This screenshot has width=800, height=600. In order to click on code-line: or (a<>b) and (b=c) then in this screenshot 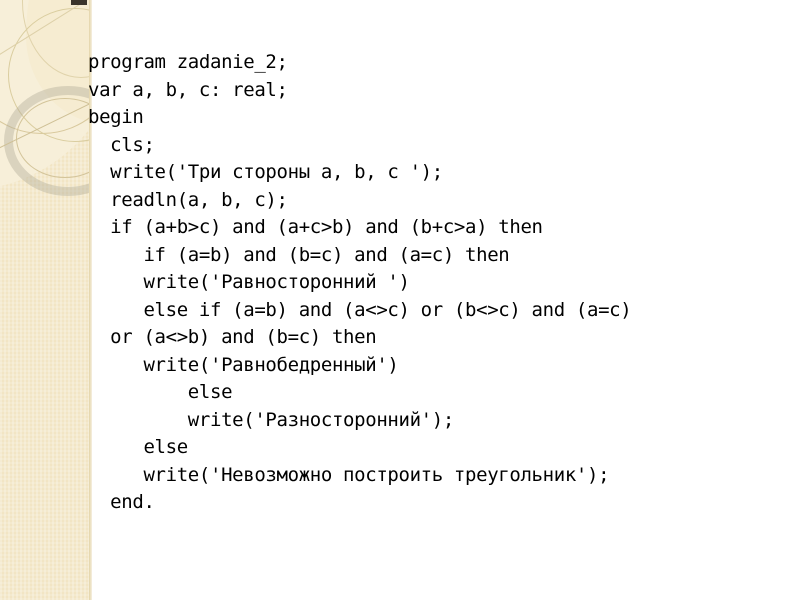, I will do `click(232, 337)`.